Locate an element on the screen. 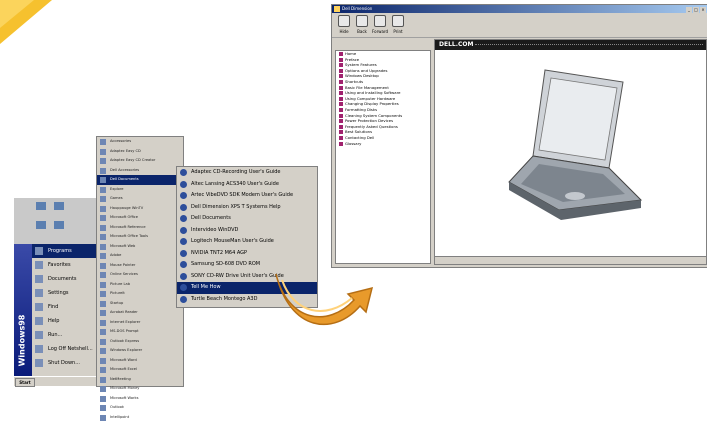 Image resolution: width=707 pixels, height=422 pixels. programs-menu-item-label: Dell Documents is located at coordinates (124, 179).